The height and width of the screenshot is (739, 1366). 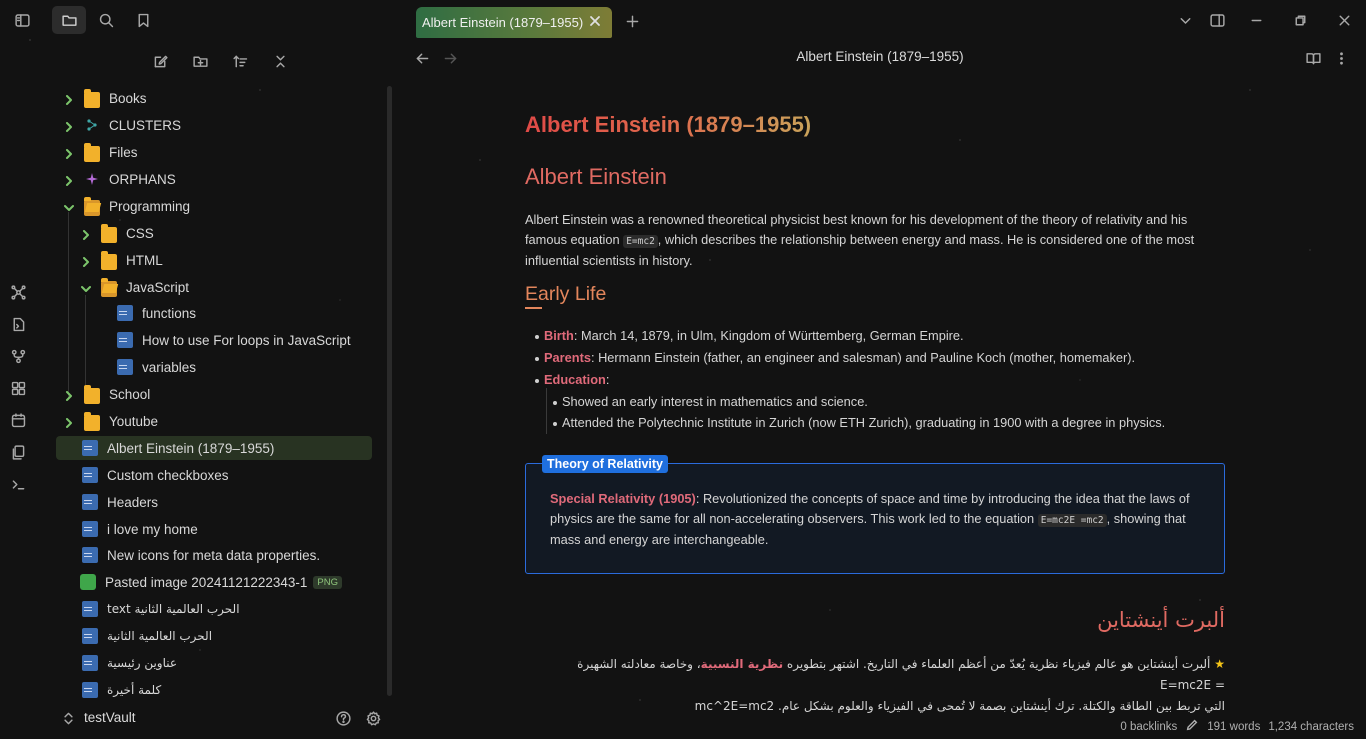 I want to click on callout-key: Special Relativity (1905), so click(x=623, y=498).